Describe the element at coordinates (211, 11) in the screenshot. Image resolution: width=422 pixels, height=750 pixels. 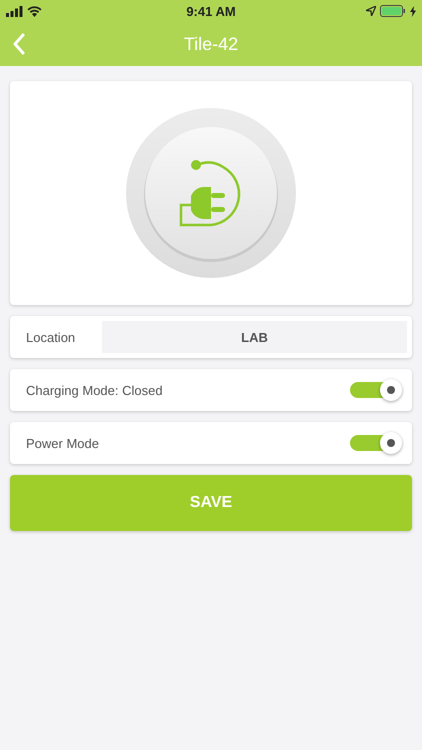
I see `status-time: 9:41 AM` at that location.